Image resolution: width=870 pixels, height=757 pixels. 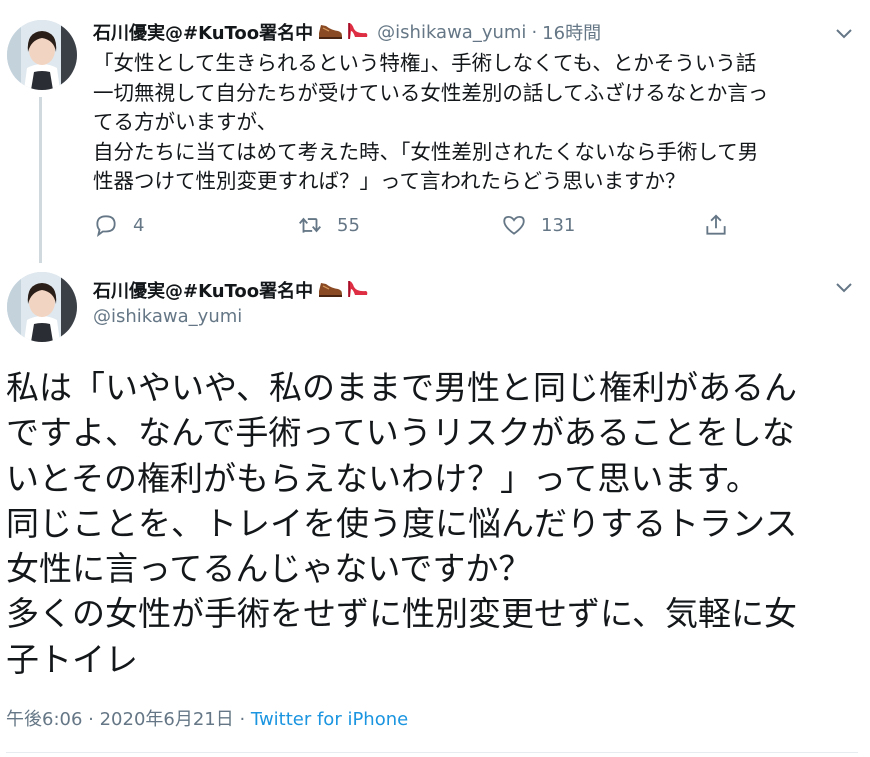 I want to click on thread-connector-line, so click(x=40, y=180).